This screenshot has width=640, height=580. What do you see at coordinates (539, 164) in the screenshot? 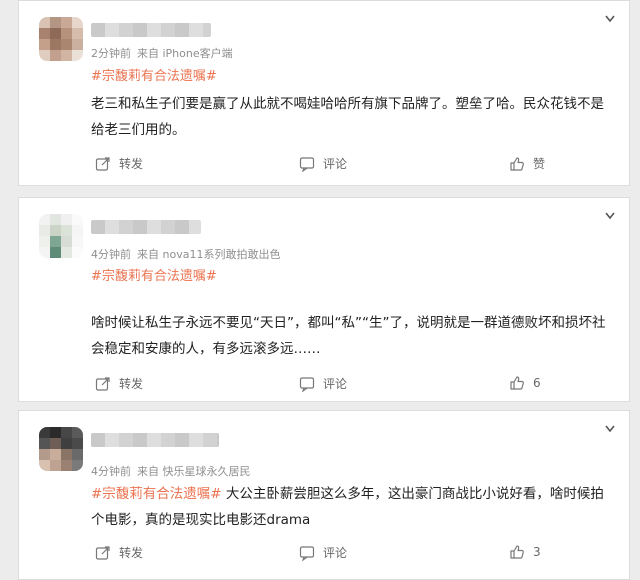
I see `like-count: 赞` at bounding box center [539, 164].